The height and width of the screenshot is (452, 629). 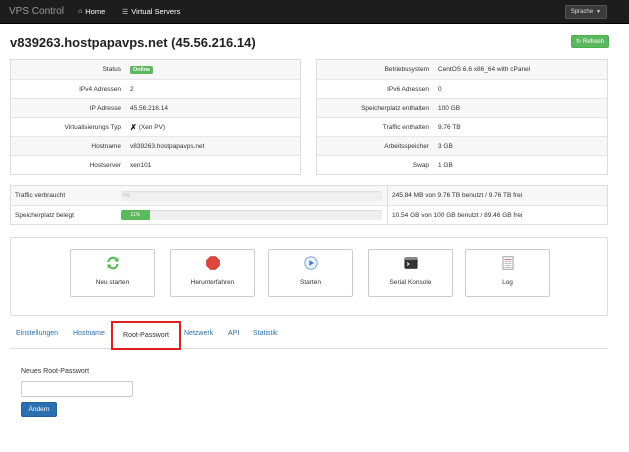 What do you see at coordinates (582, 12) in the screenshot?
I see `language-label: Sprache` at bounding box center [582, 12].